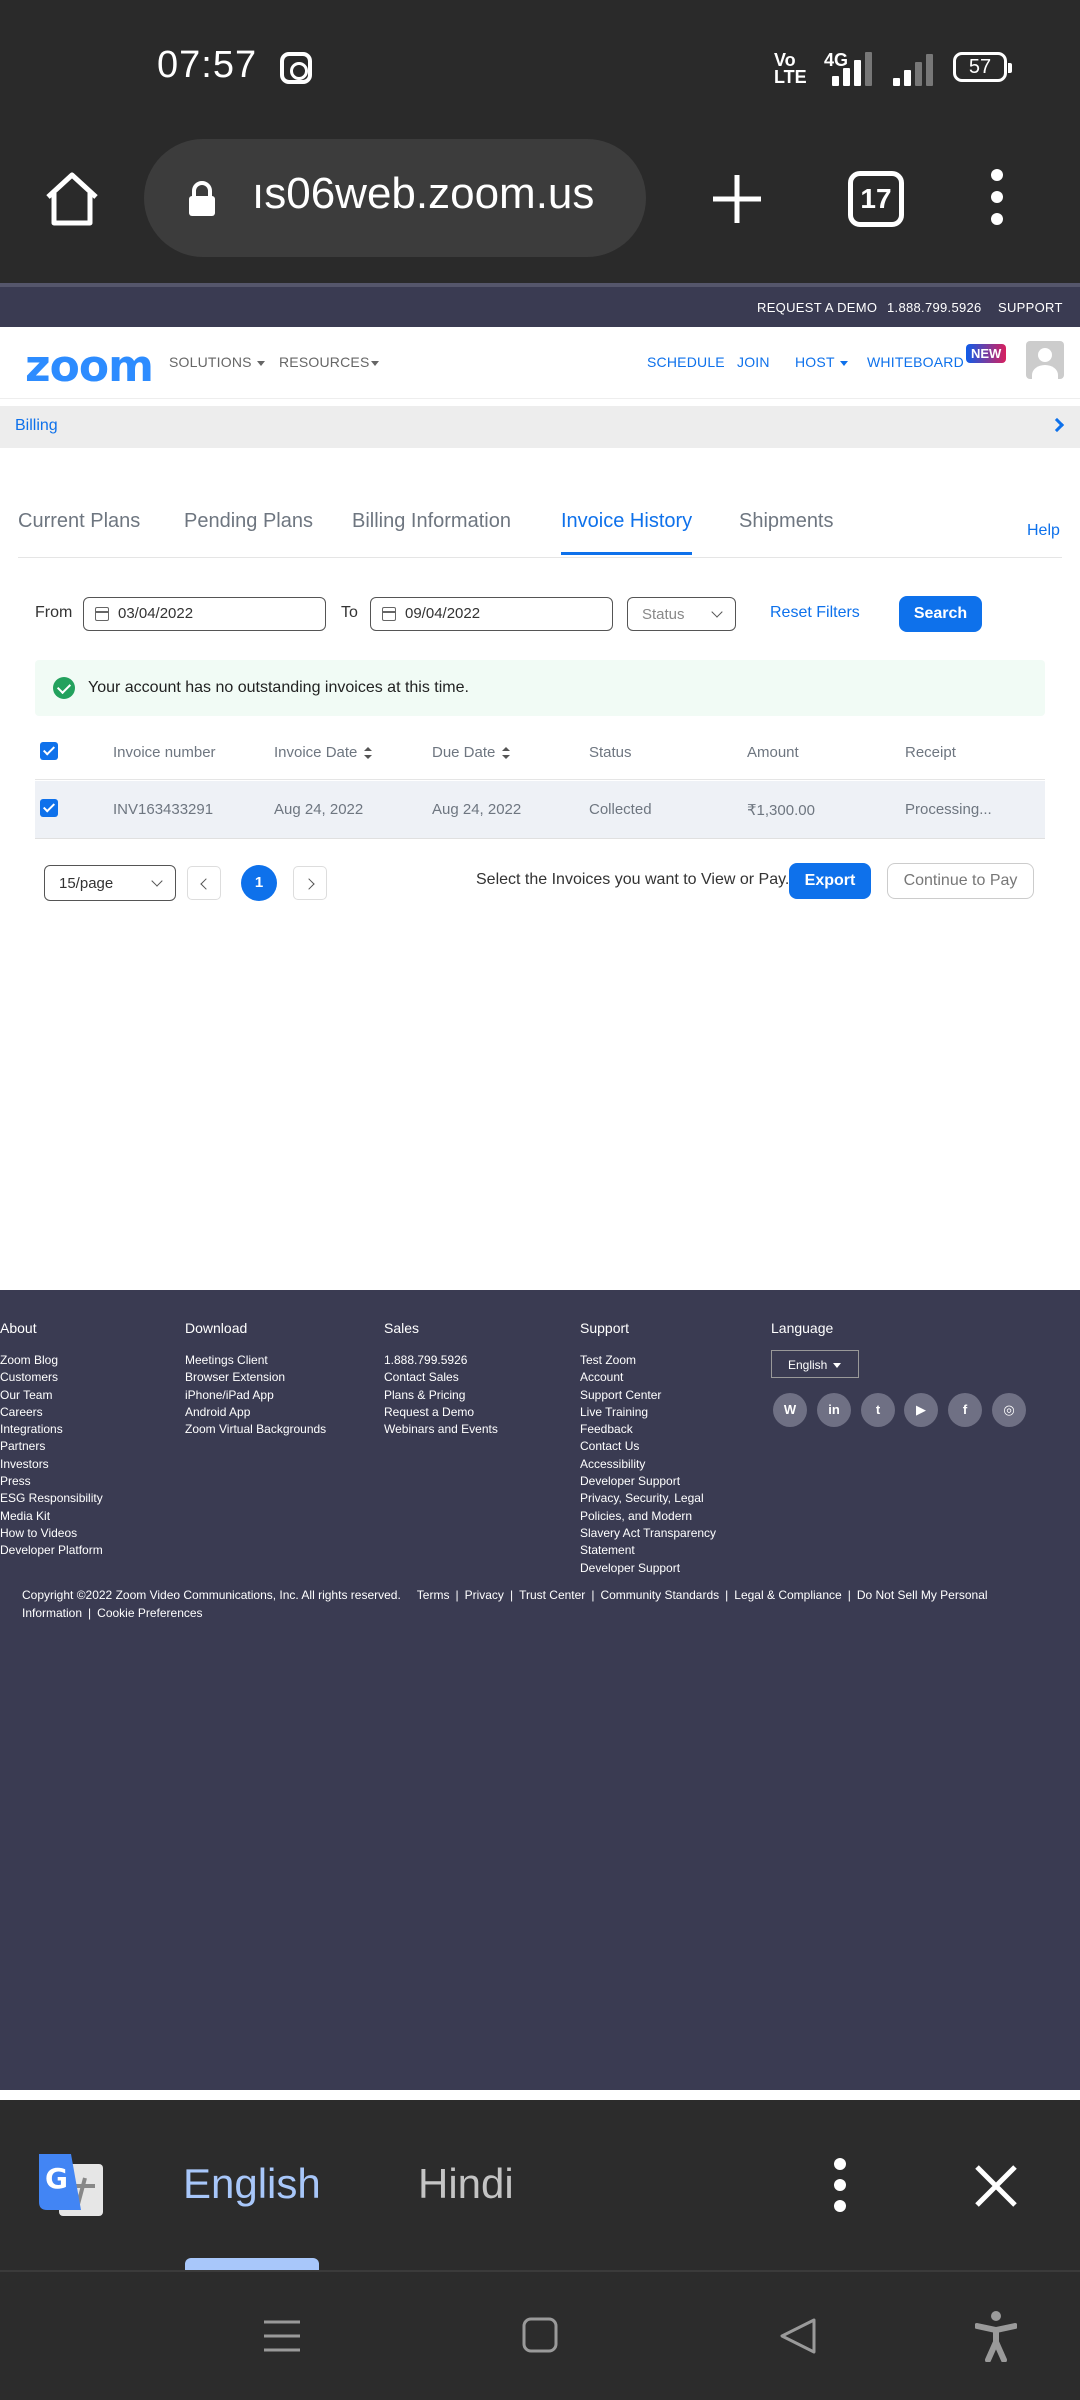 The width and height of the screenshot is (1080, 2400). What do you see at coordinates (441, 1395) in the screenshot?
I see `footer-link: Plans & Pricing` at bounding box center [441, 1395].